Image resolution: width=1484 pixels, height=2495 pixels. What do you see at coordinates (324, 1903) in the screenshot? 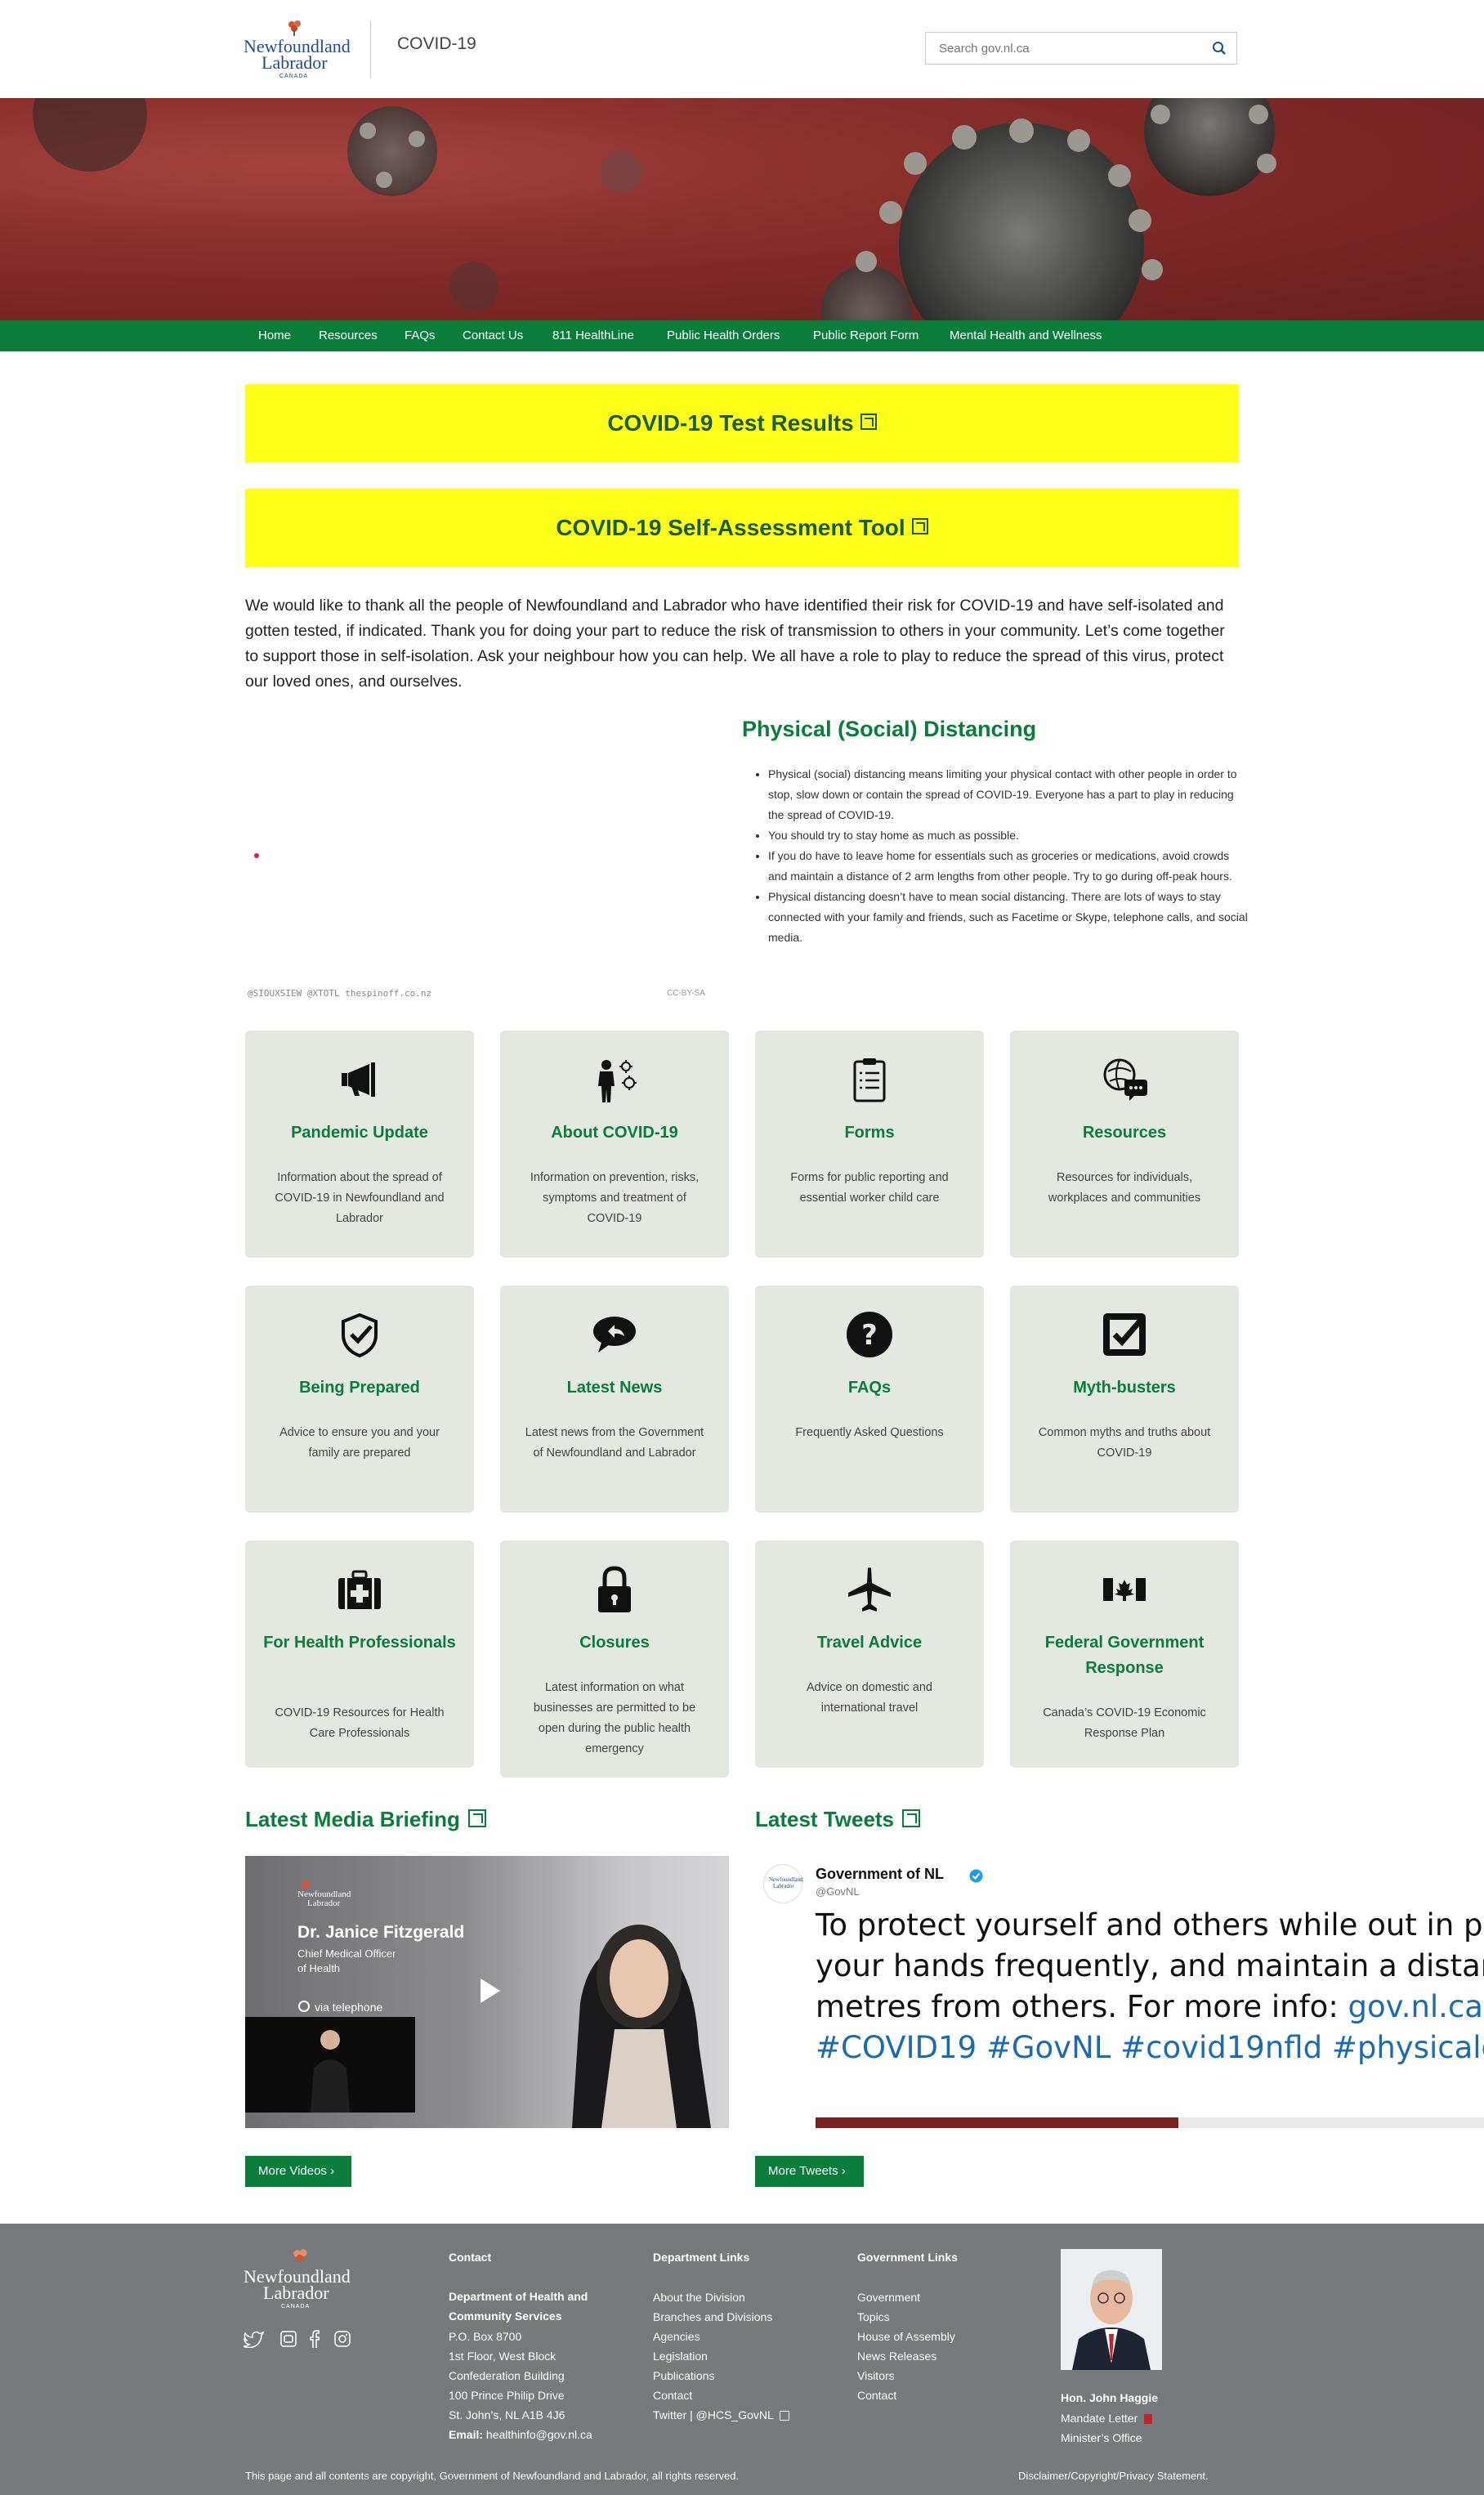
I see `video-logo-text-2: Labrador` at bounding box center [324, 1903].